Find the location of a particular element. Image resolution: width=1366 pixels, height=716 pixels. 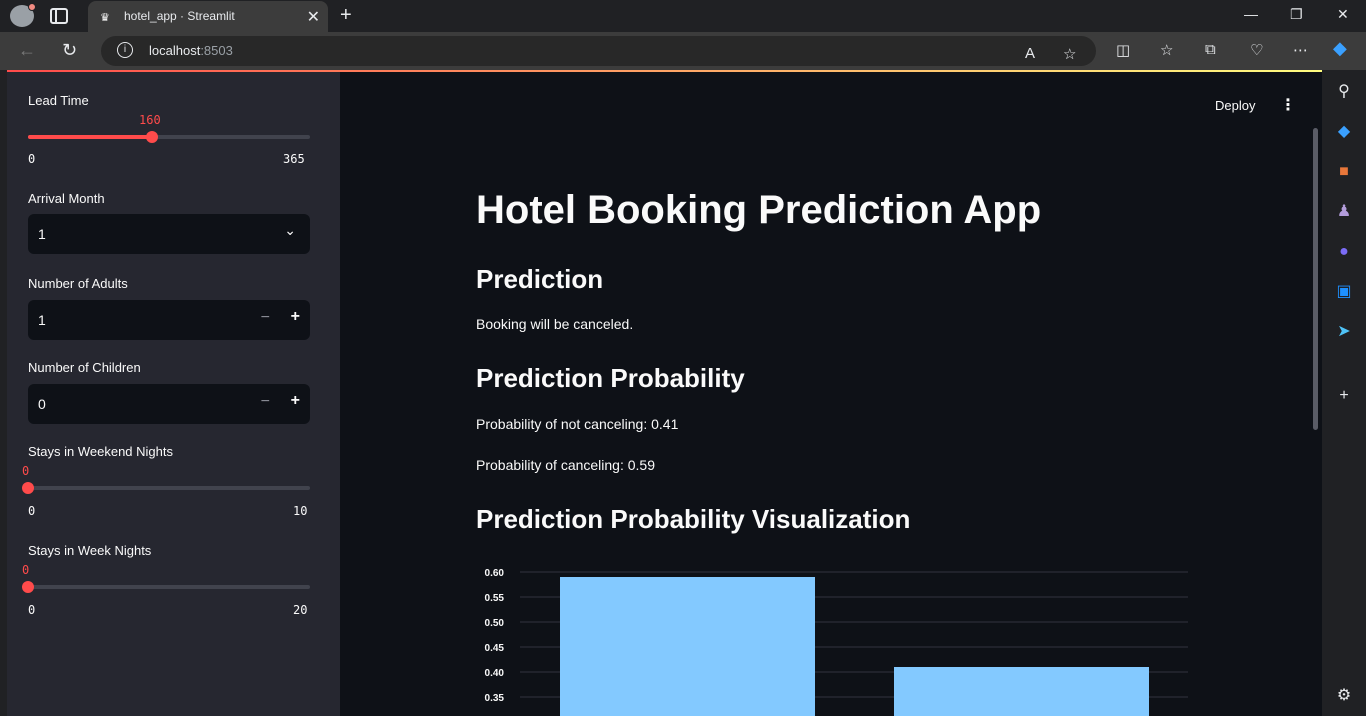

lead-time-slider-thumb is located at coordinates (151, 137).